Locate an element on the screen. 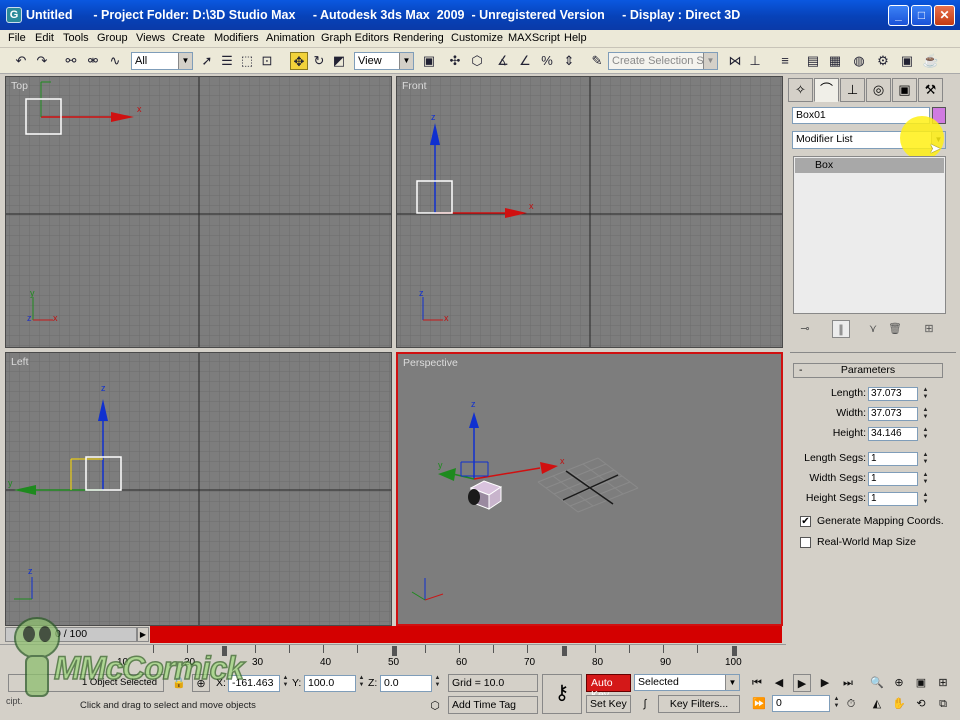 The width and height of the screenshot is (960, 720). create-tab-icon: ✧ is located at coordinates (800, 90).